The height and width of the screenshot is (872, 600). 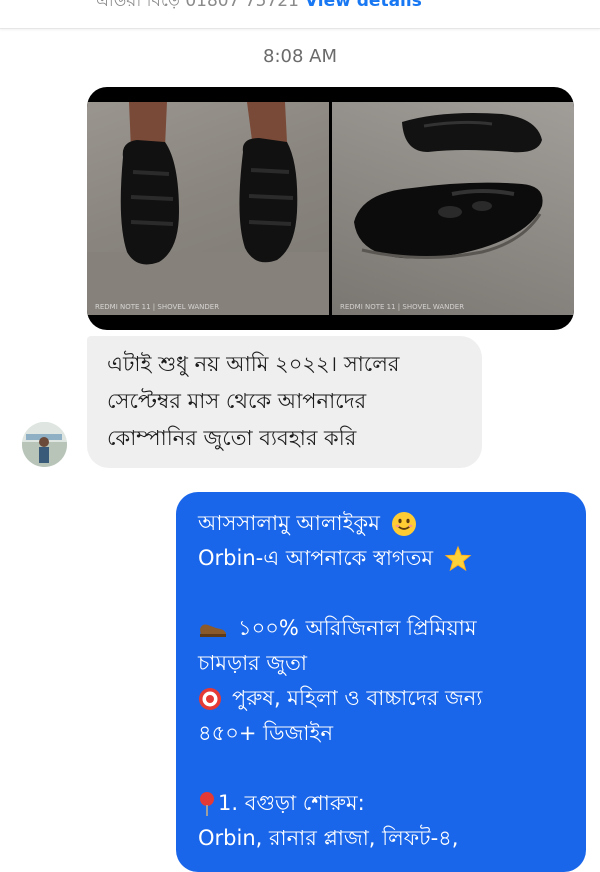 What do you see at coordinates (453, 208) in the screenshot?
I see `shoe-photo-pair: REDMI NOTE 11 | SHOVEL WANDER` at bounding box center [453, 208].